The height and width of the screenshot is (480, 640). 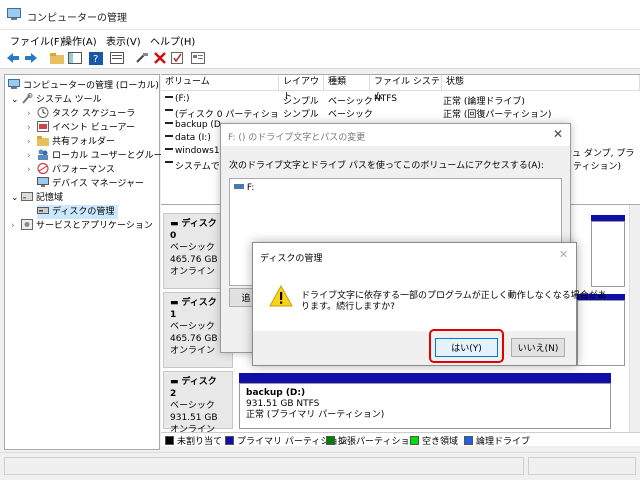 I want to click on cell-status: 正常 (論理ドライブ), so click(x=484, y=102).